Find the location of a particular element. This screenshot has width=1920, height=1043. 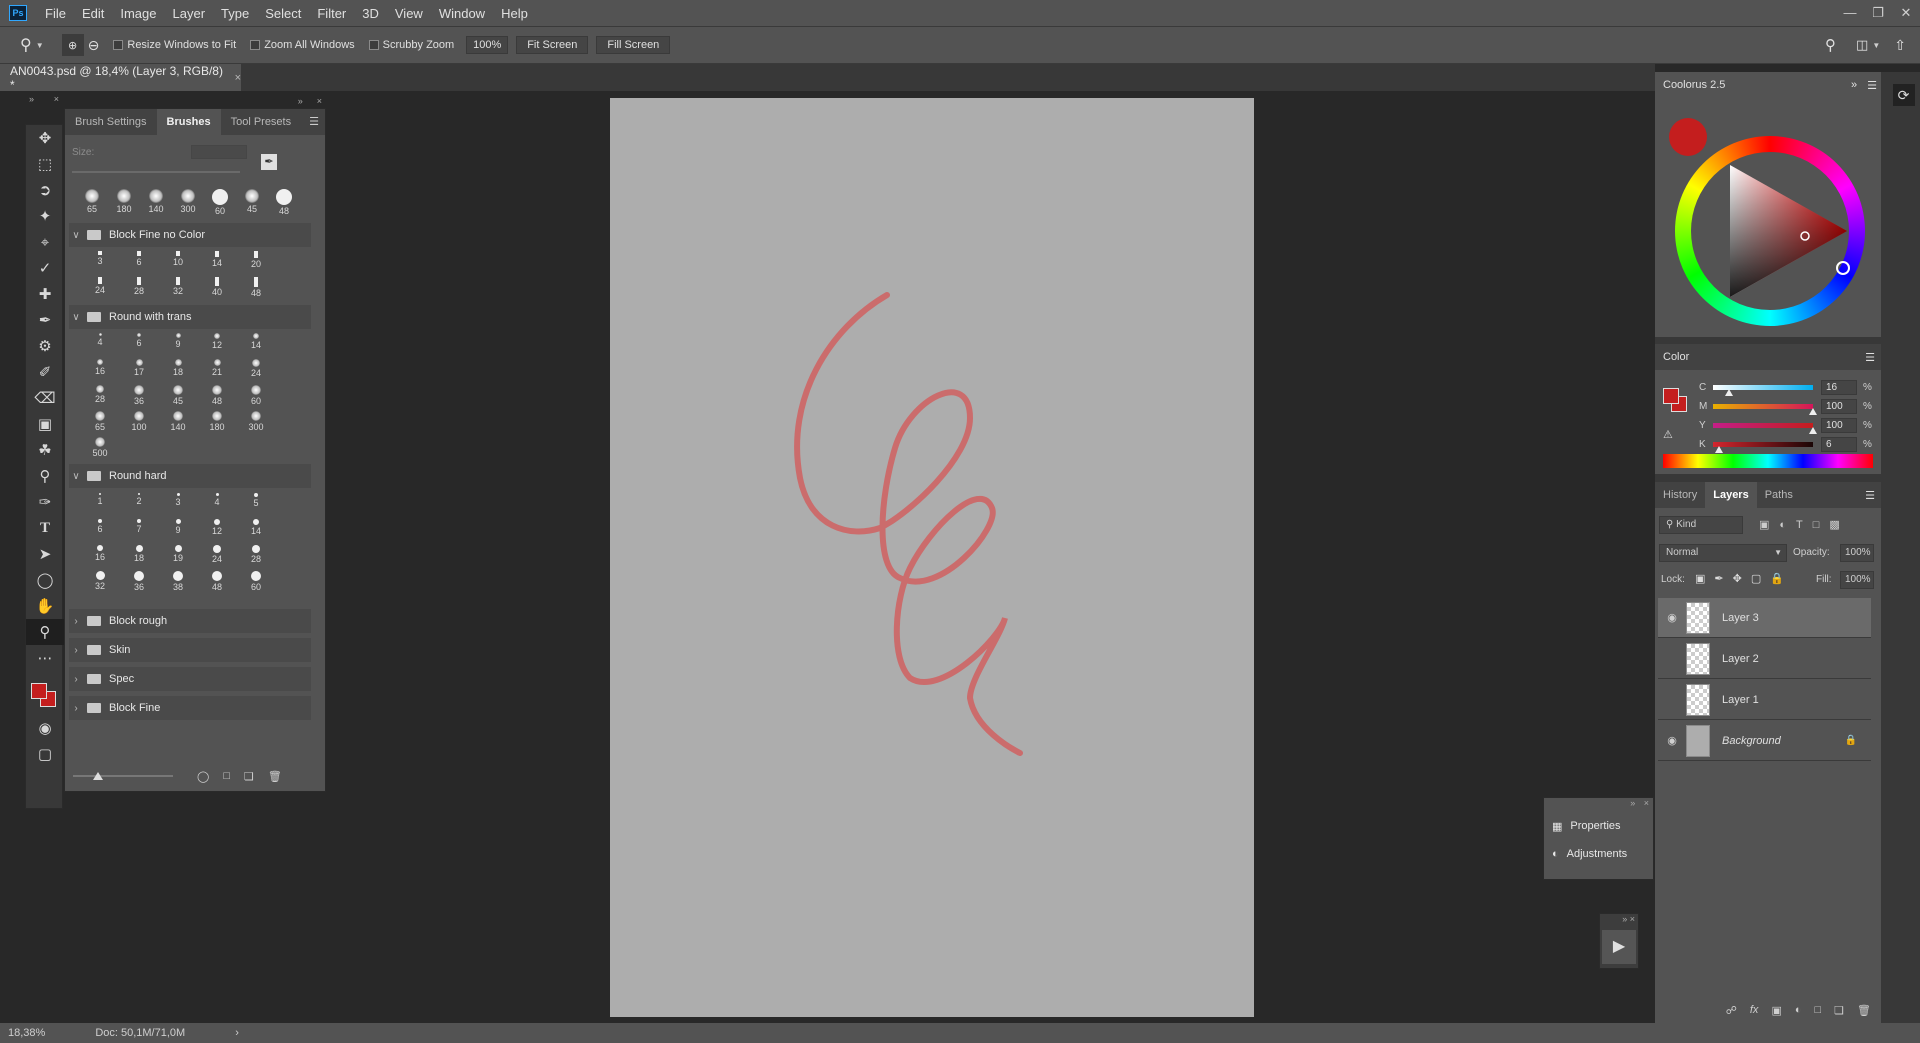

opacity-field: 100% is located at coordinates (1857, 553).